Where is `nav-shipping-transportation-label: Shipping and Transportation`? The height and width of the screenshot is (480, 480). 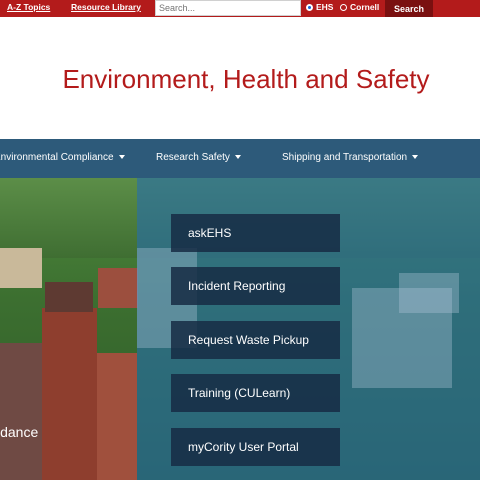 nav-shipping-transportation-label: Shipping and Transportation is located at coordinates (345, 157).